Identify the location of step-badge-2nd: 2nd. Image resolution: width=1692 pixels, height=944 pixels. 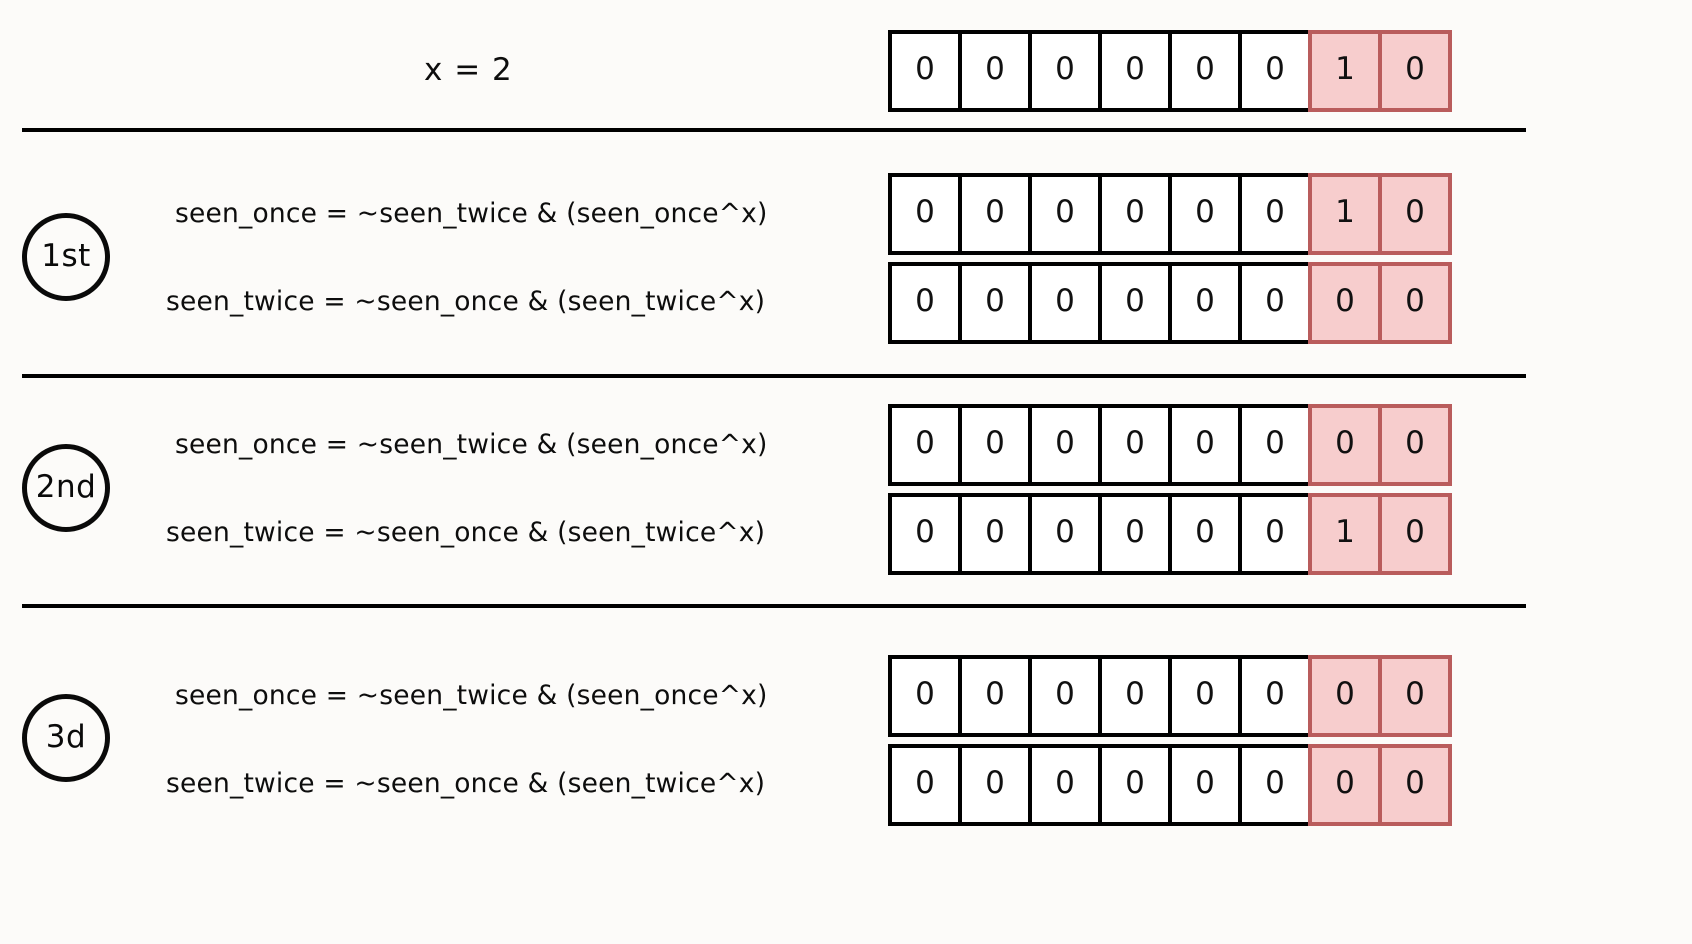
(66, 488).